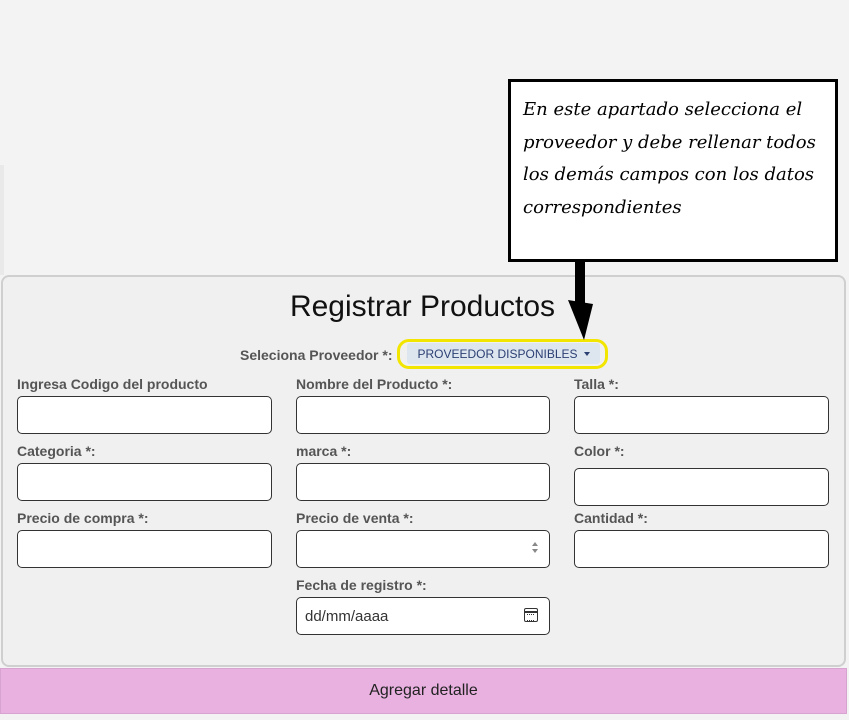 The height and width of the screenshot is (720, 849). What do you see at coordinates (599, 451) in the screenshot?
I see `color-label: Color *:` at bounding box center [599, 451].